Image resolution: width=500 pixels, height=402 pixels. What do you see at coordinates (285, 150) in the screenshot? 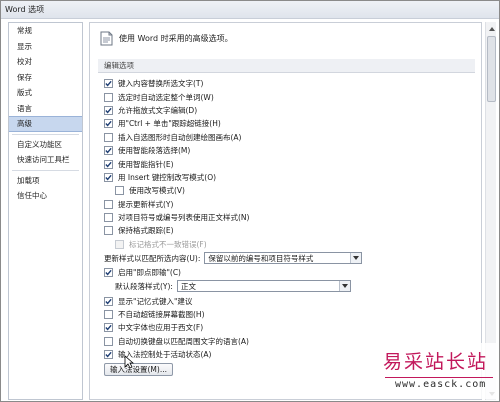
I see `option-row: 使用智能段落选择(M)` at bounding box center [285, 150].